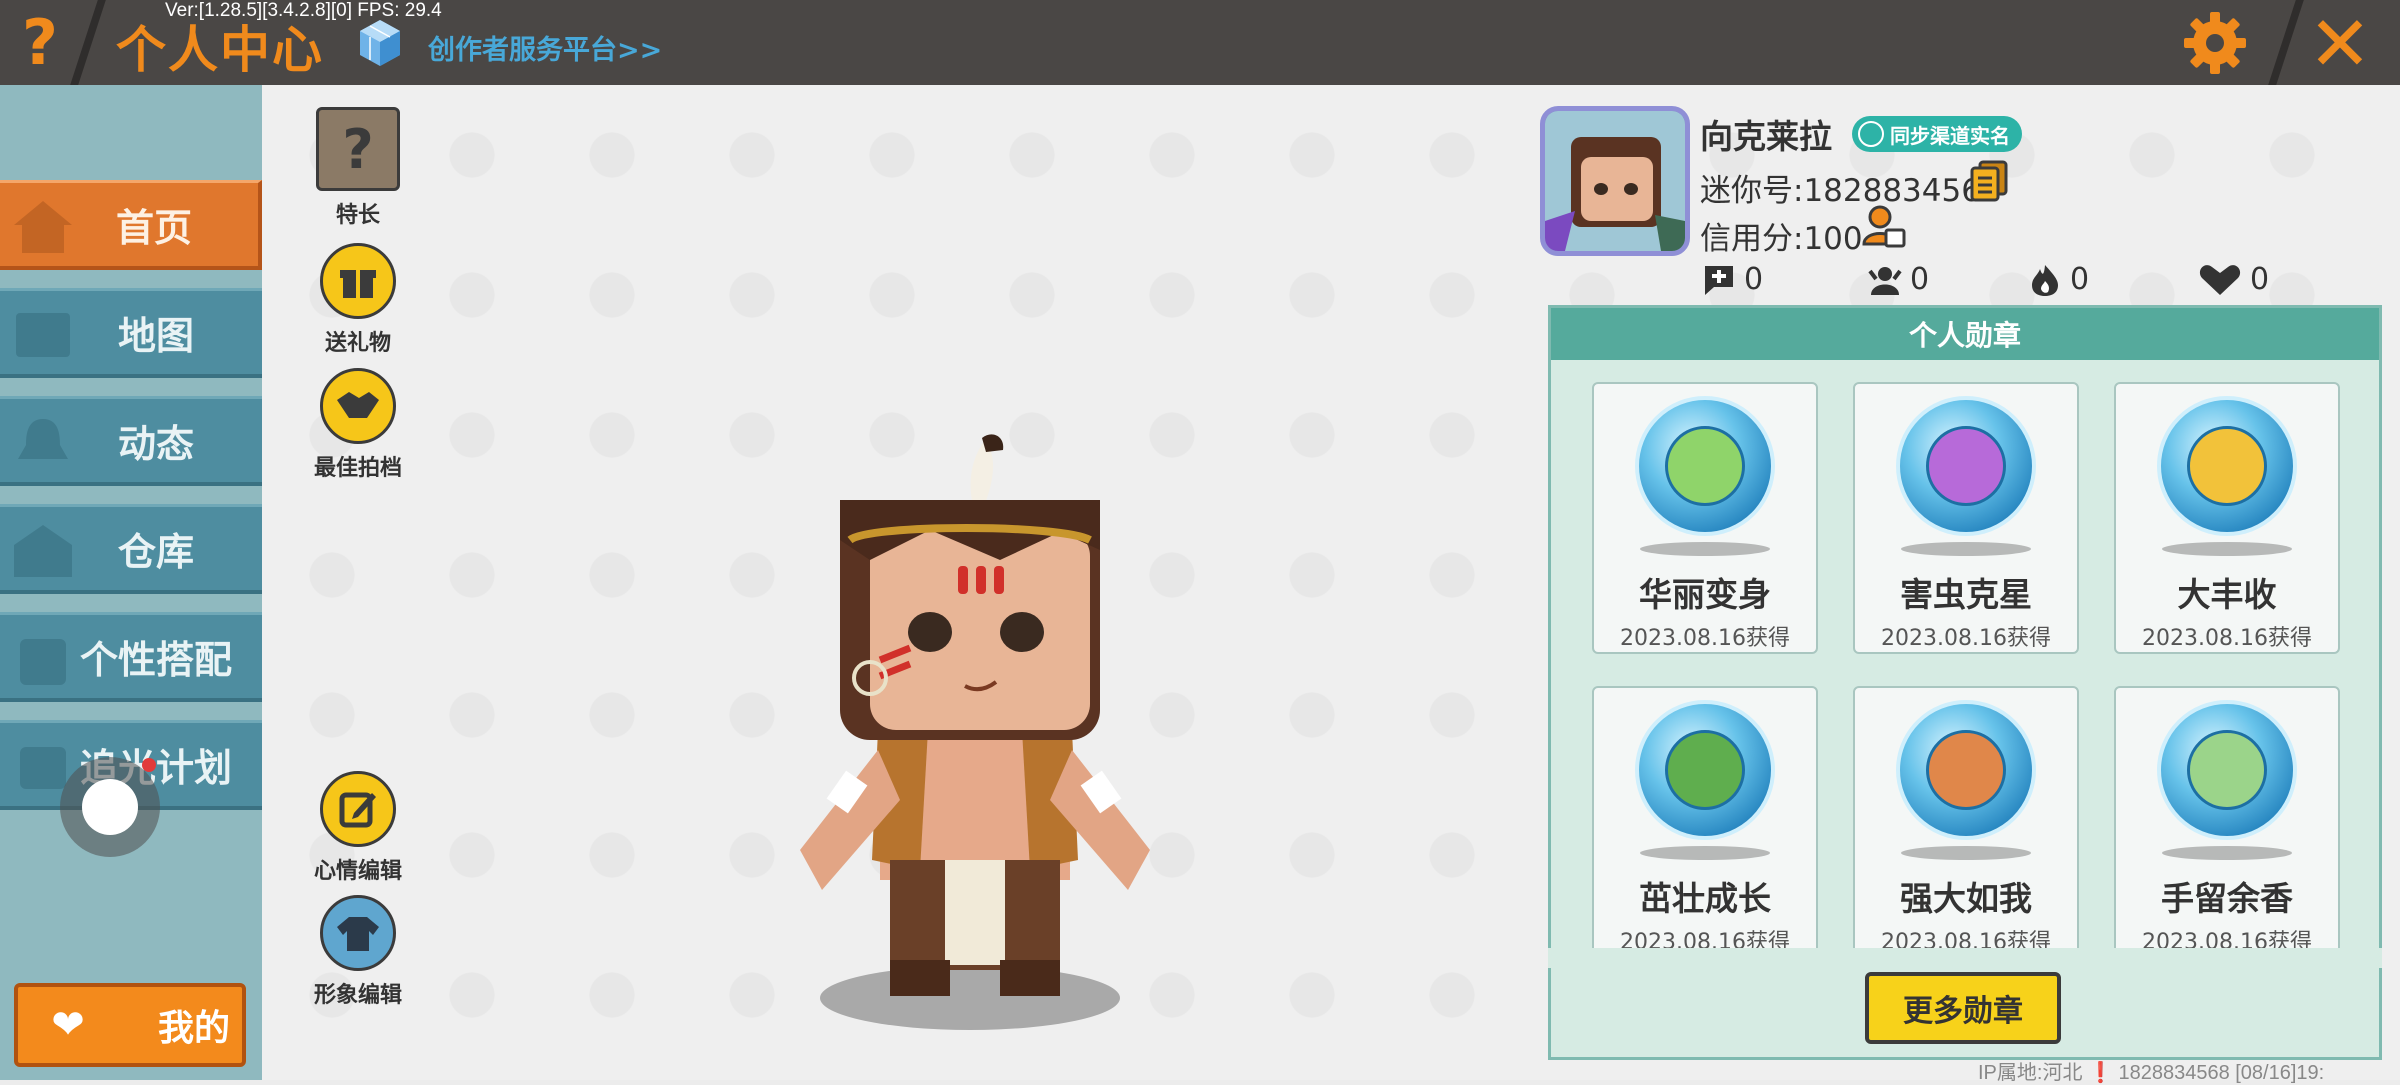 The width and height of the screenshot is (2400, 1085). What do you see at coordinates (357, 215) in the screenshot?
I see `specialty-label: 特长` at bounding box center [357, 215].